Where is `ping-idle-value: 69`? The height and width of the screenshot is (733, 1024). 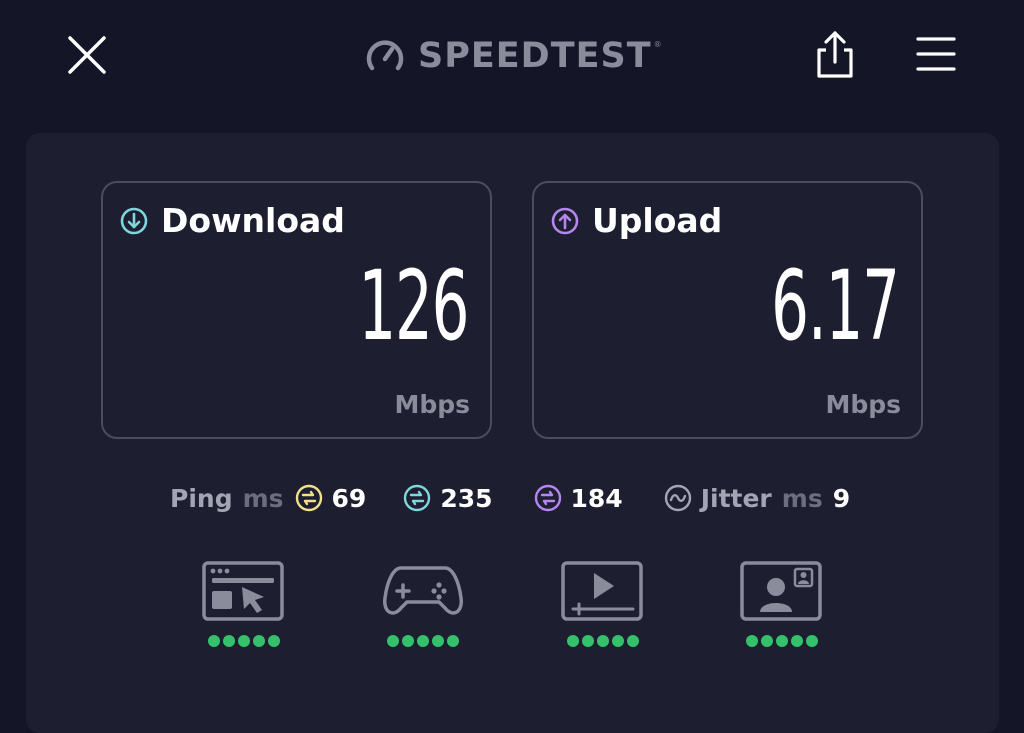 ping-idle-value: 69 is located at coordinates (349, 498).